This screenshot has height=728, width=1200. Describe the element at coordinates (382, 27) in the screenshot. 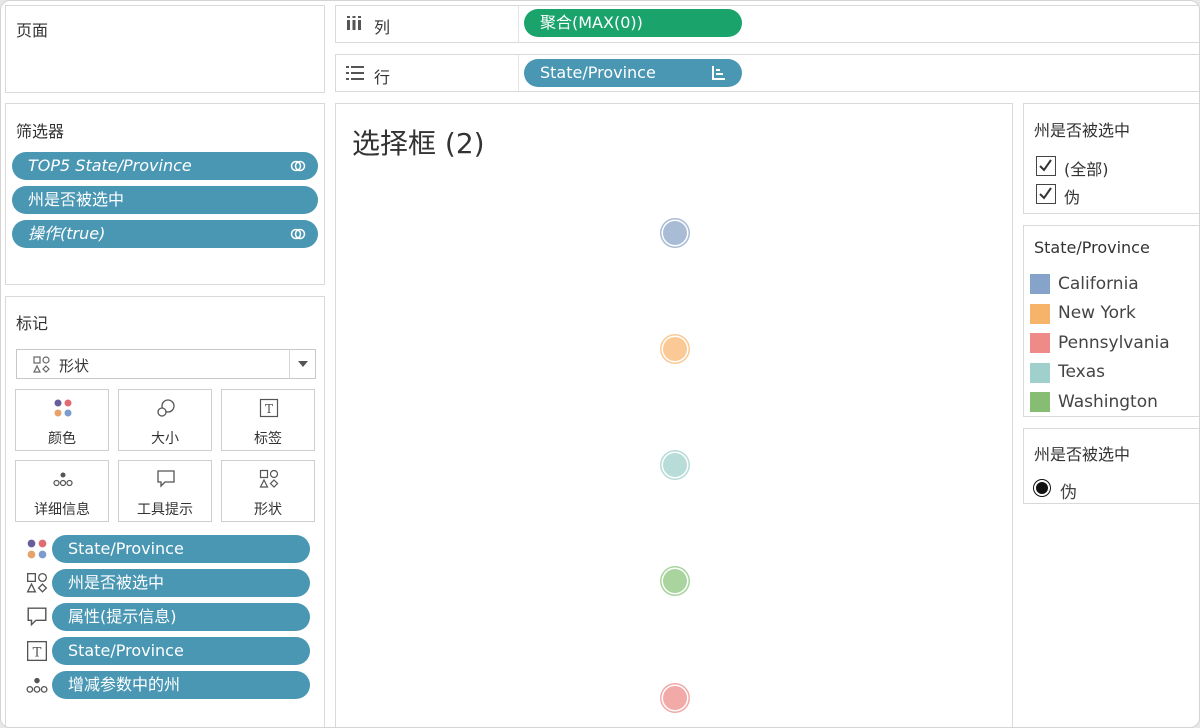

I see `columns-label: 列` at that location.